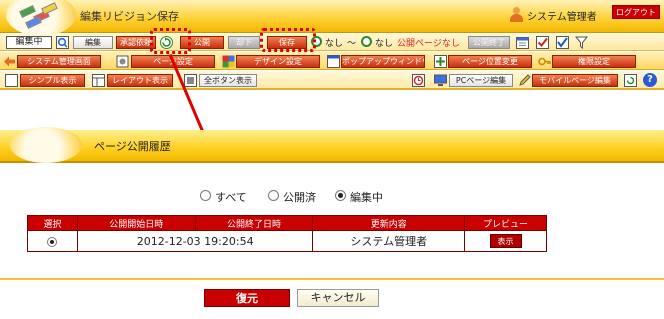 The height and width of the screenshot is (319, 664). What do you see at coordinates (352, 44) in the screenshot?
I see `period-tilde: 〜` at bounding box center [352, 44].